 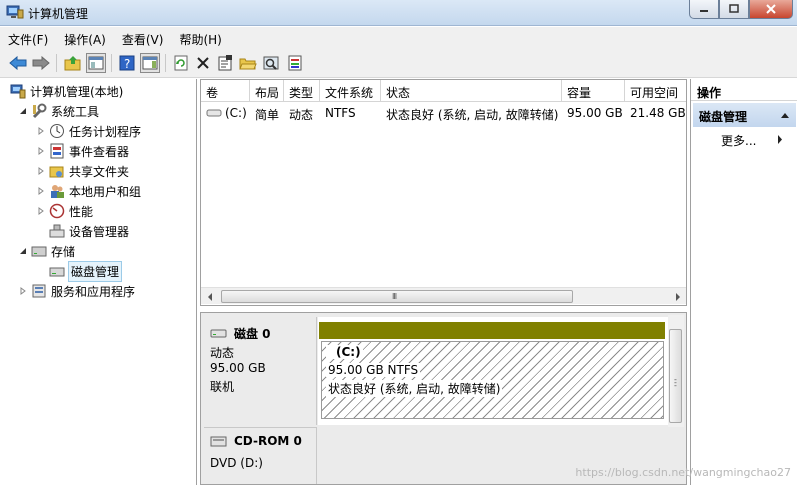 What do you see at coordinates (28, 38) in the screenshot?
I see `menu-file: 文件(F)` at bounding box center [28, 38].